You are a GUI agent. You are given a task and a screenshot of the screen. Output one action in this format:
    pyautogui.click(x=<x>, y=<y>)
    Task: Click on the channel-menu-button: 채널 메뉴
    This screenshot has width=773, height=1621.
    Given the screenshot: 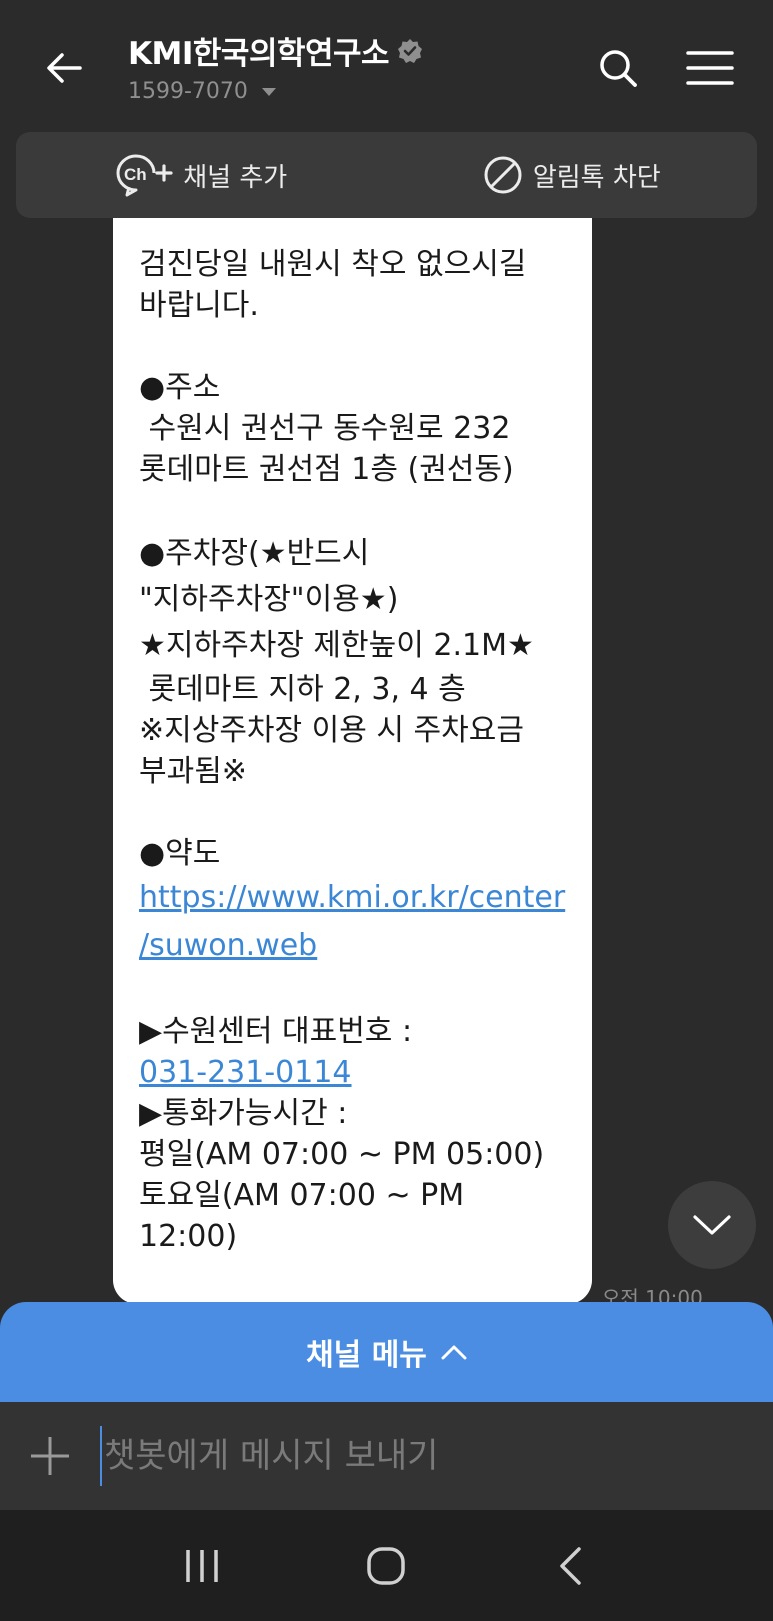 What is the action you would take?
    pyautogui.click(x=386, y=1352)
    